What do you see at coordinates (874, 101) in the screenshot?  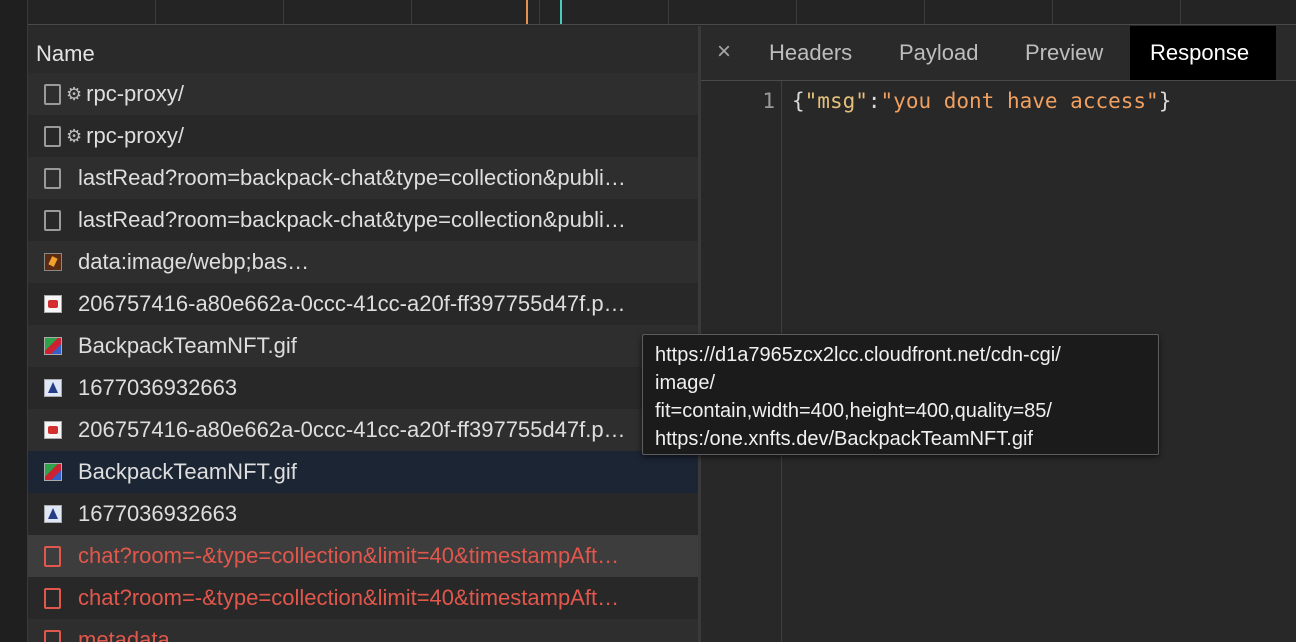 I see `json-colon: :` at bounding box center [874, 101].